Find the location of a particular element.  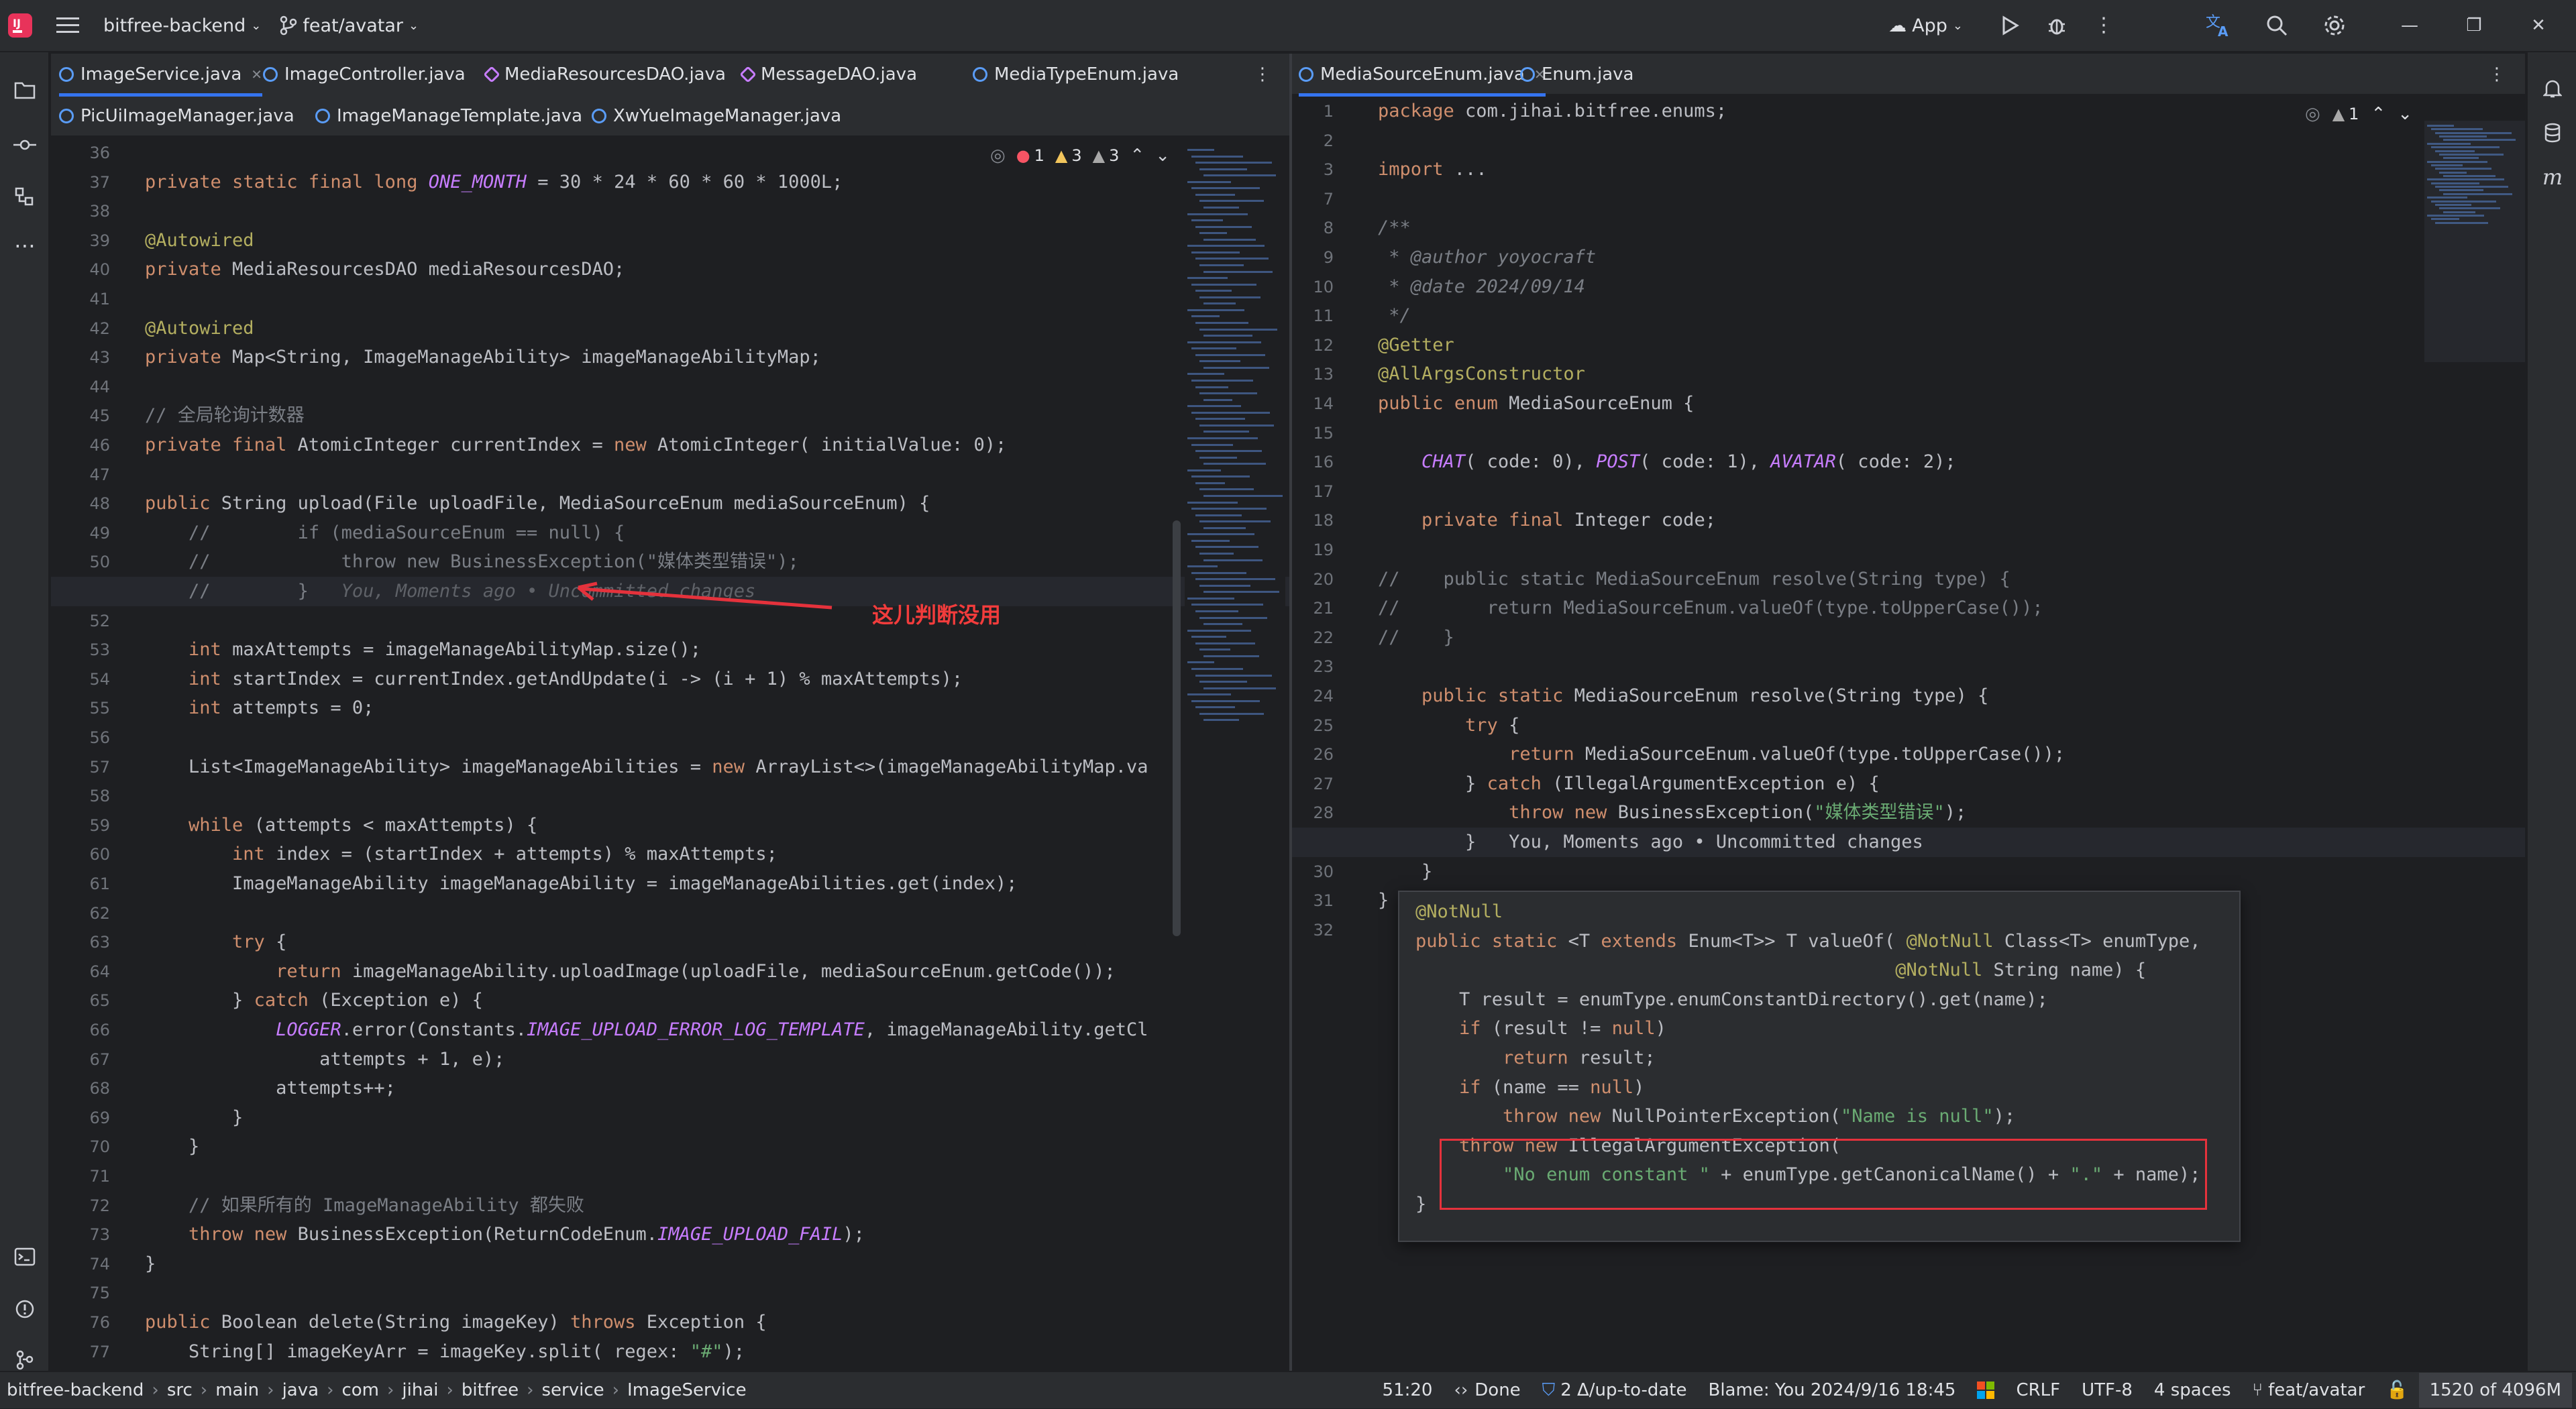

line-number: 9 is located at coordinates (1313, 257).